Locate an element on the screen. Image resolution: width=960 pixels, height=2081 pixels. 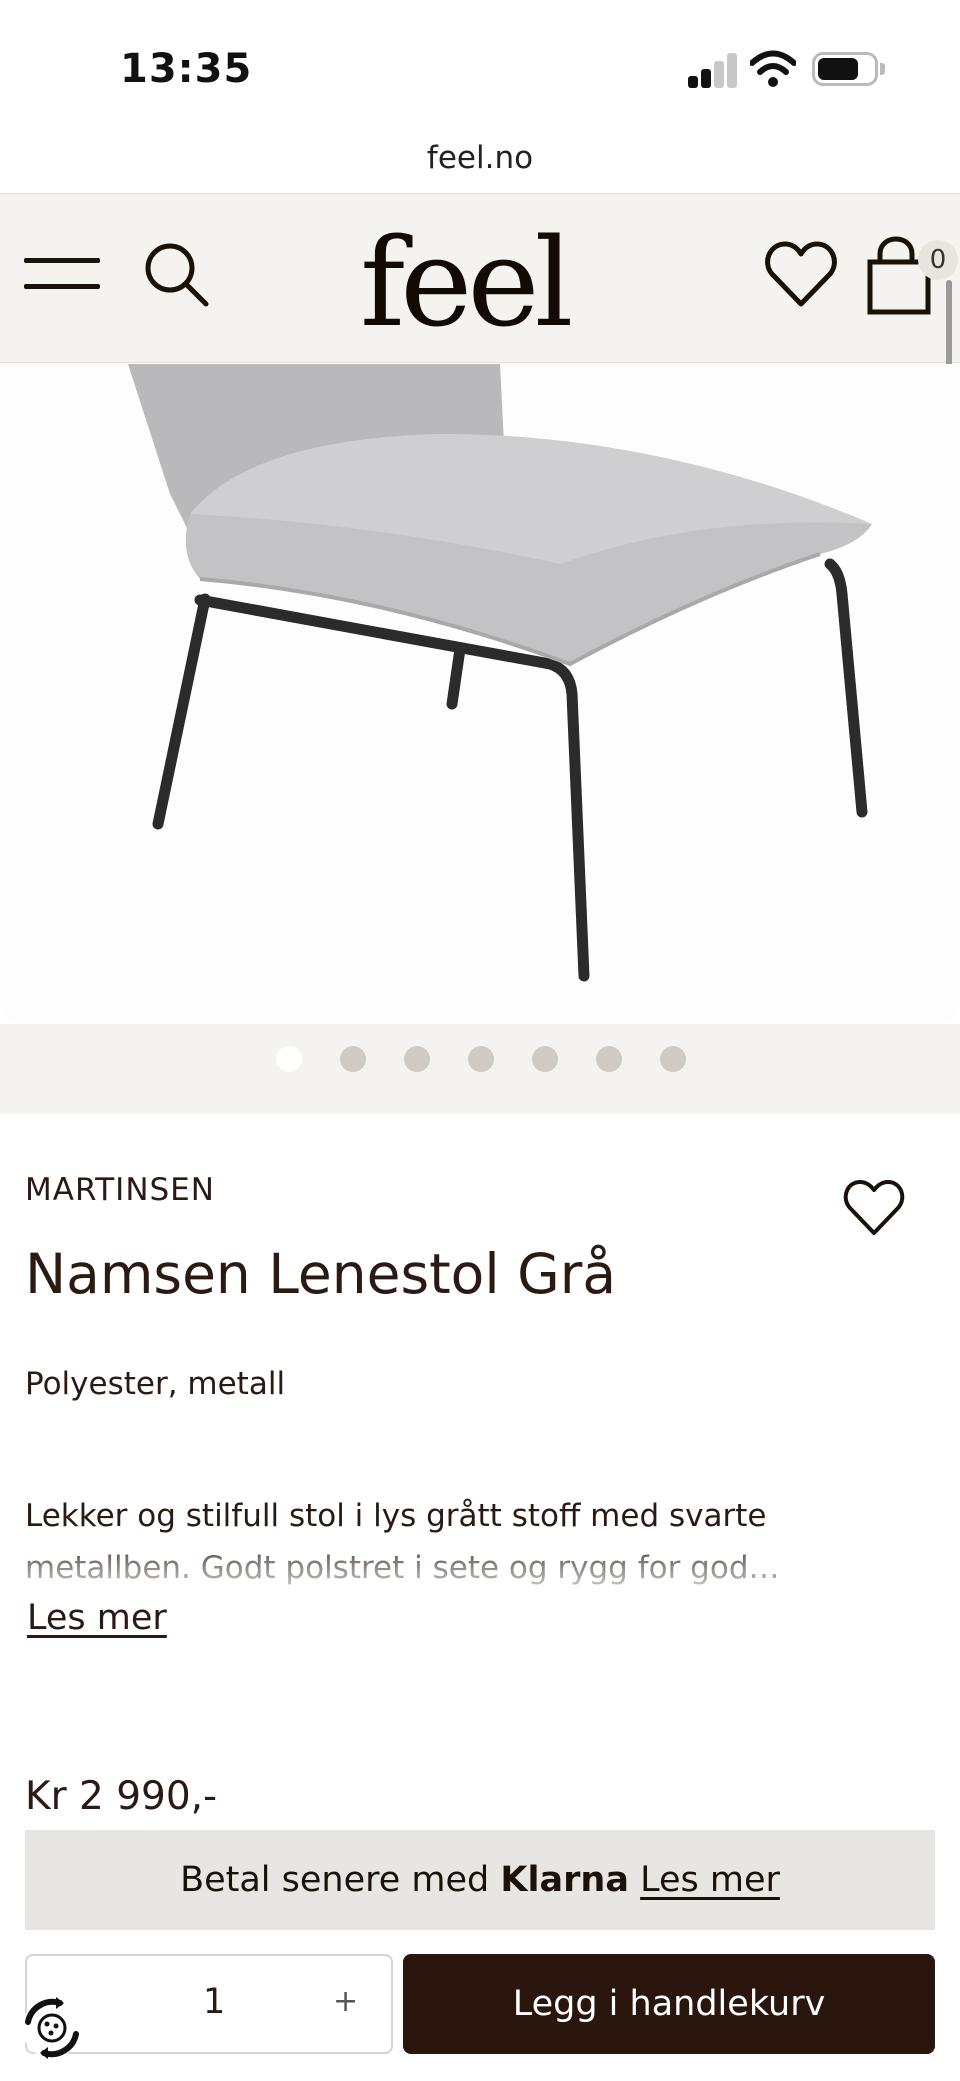
description-fade is located at coordinates (480, 1574).